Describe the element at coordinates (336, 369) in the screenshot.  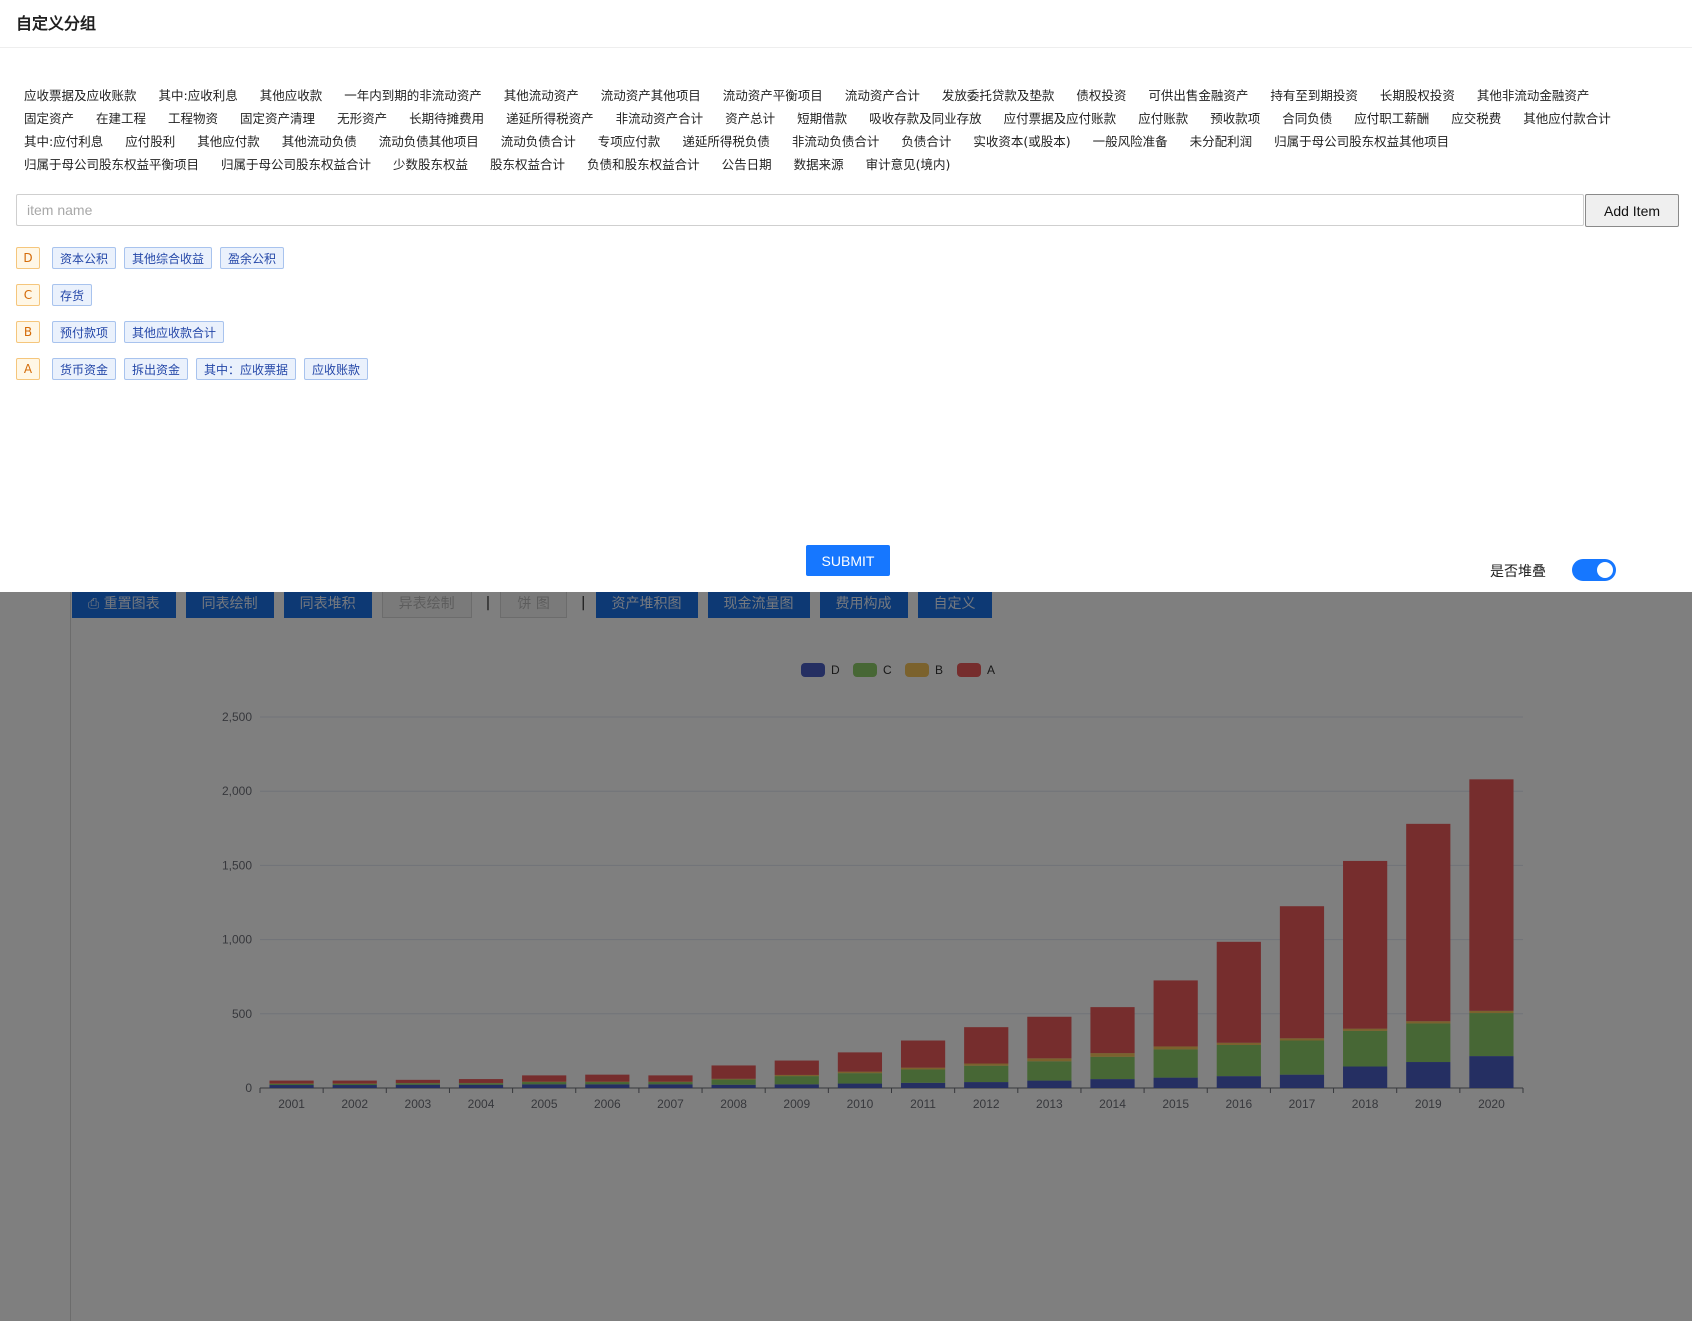
I see `group-tag: 应收账款` at that location.